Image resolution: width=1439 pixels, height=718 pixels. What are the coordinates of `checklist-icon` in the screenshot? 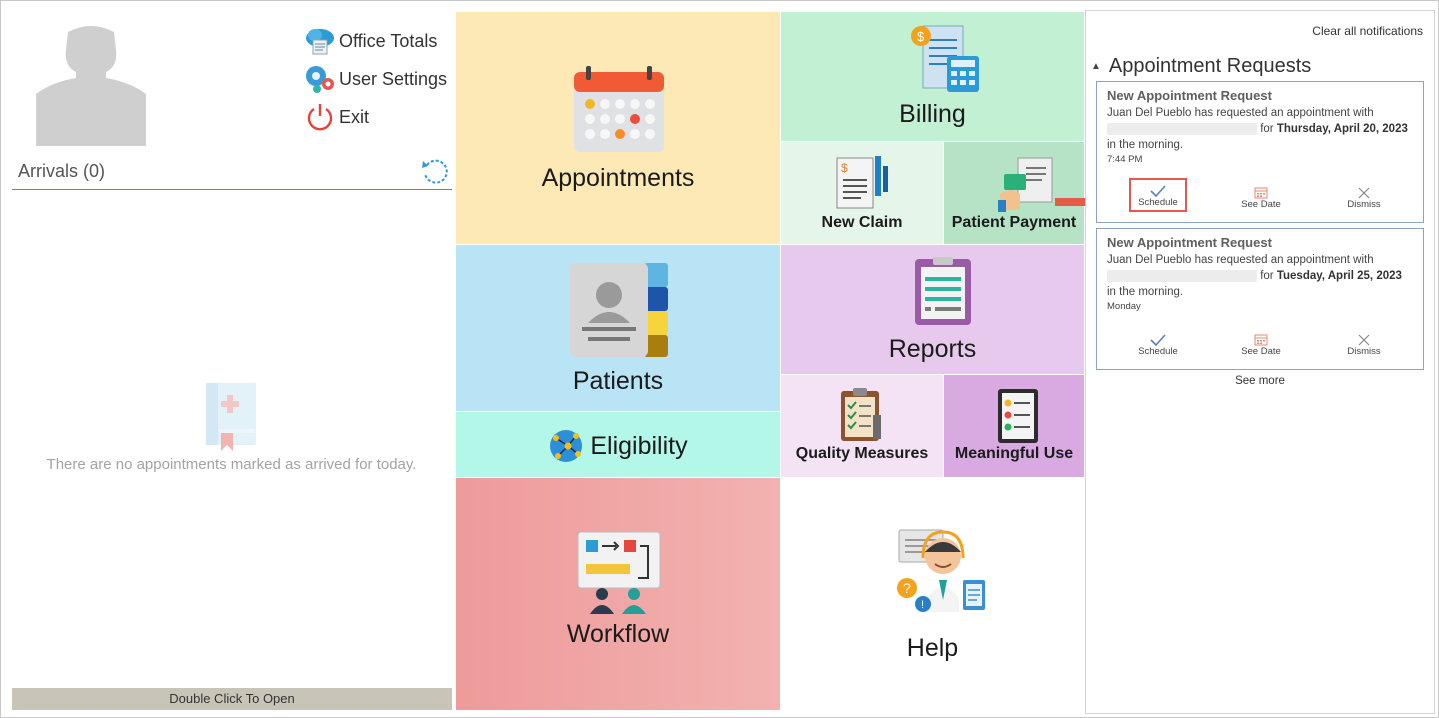 It's located at (861, 414).